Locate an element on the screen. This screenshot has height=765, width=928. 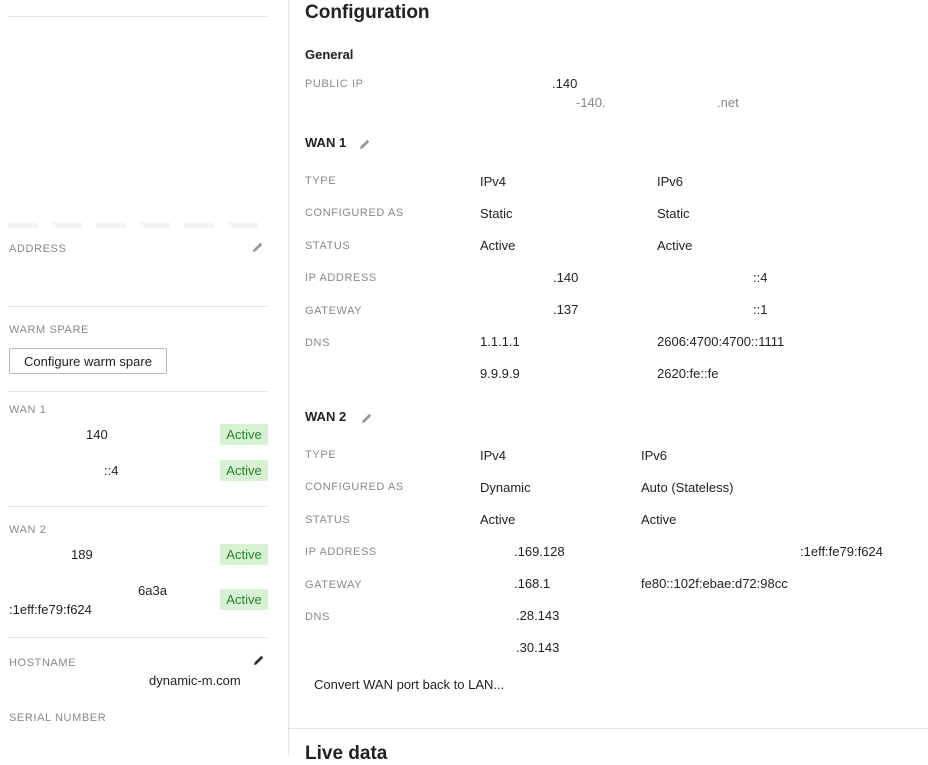
wan2-ipv4-status: Active is located at coordinates (498, 519).